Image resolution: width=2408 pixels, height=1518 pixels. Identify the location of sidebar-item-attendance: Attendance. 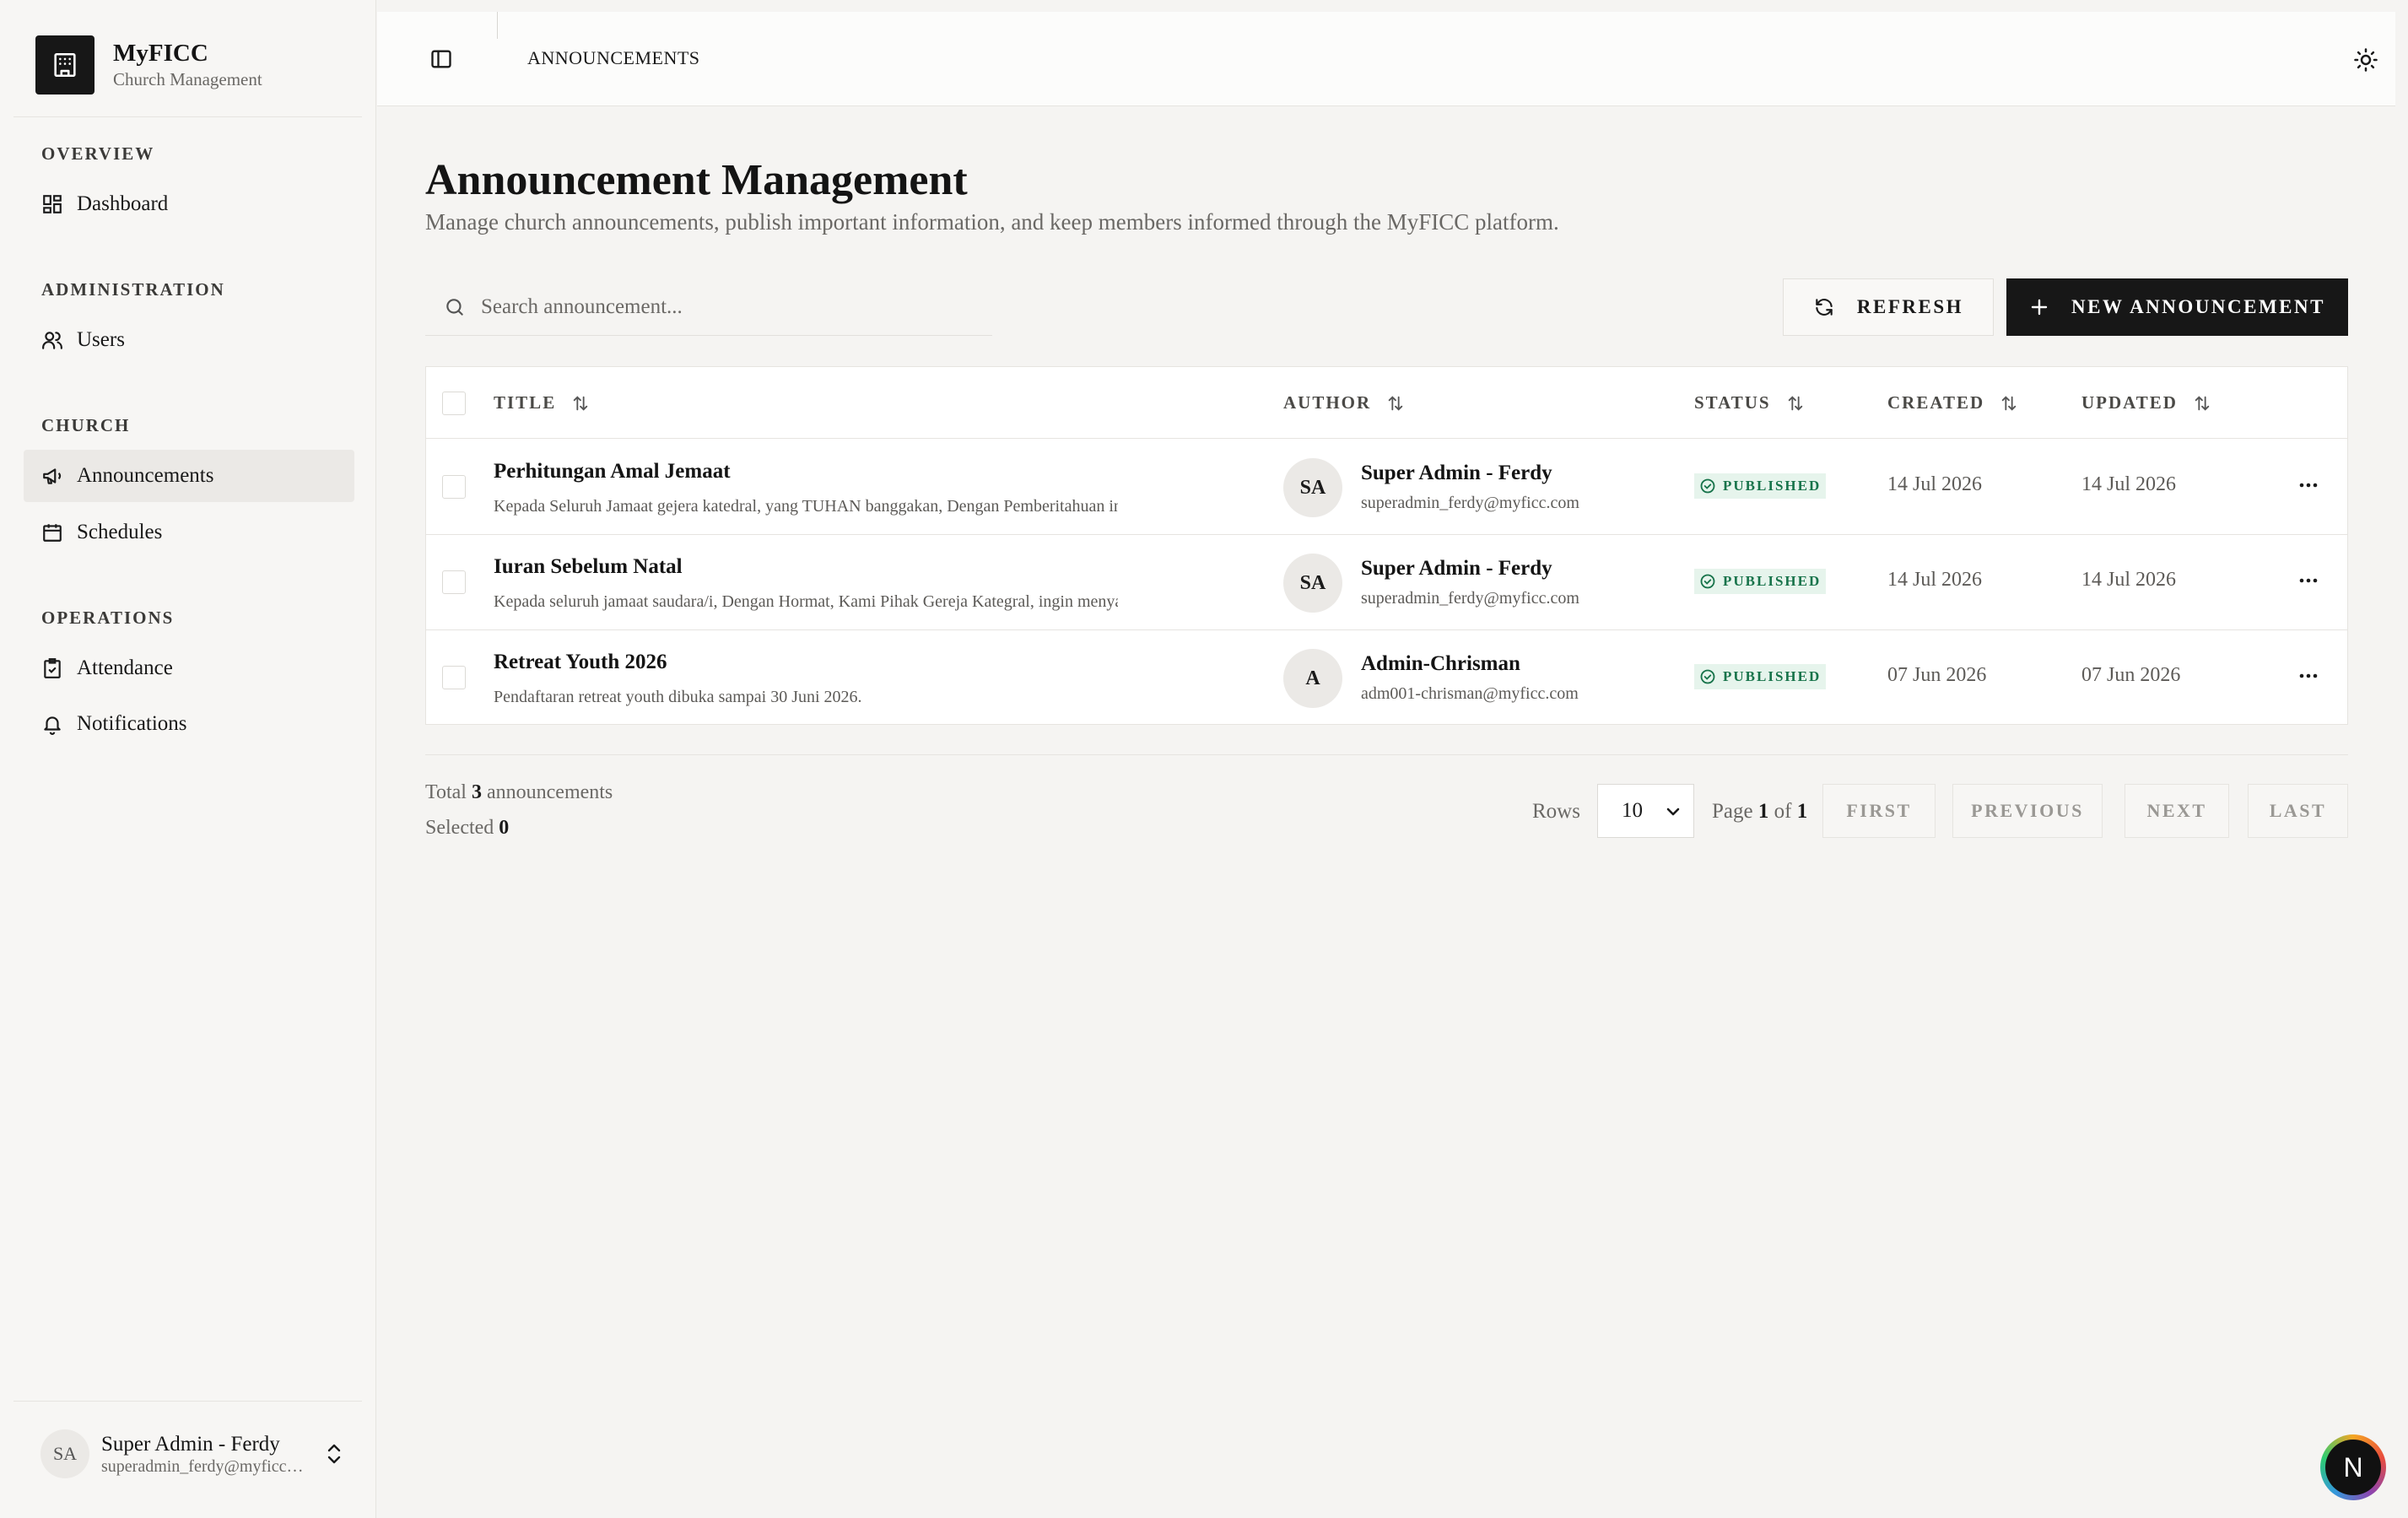
(189, 668).